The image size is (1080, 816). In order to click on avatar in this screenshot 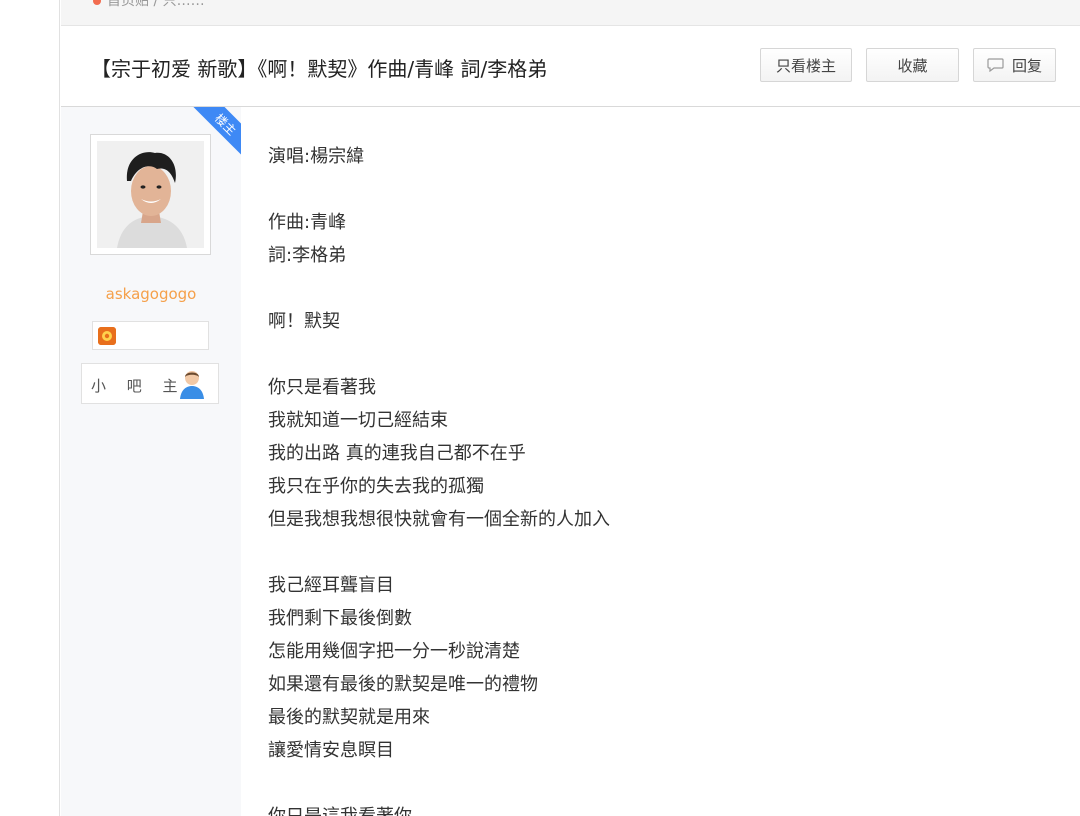, I will do `click(150, 194)`.